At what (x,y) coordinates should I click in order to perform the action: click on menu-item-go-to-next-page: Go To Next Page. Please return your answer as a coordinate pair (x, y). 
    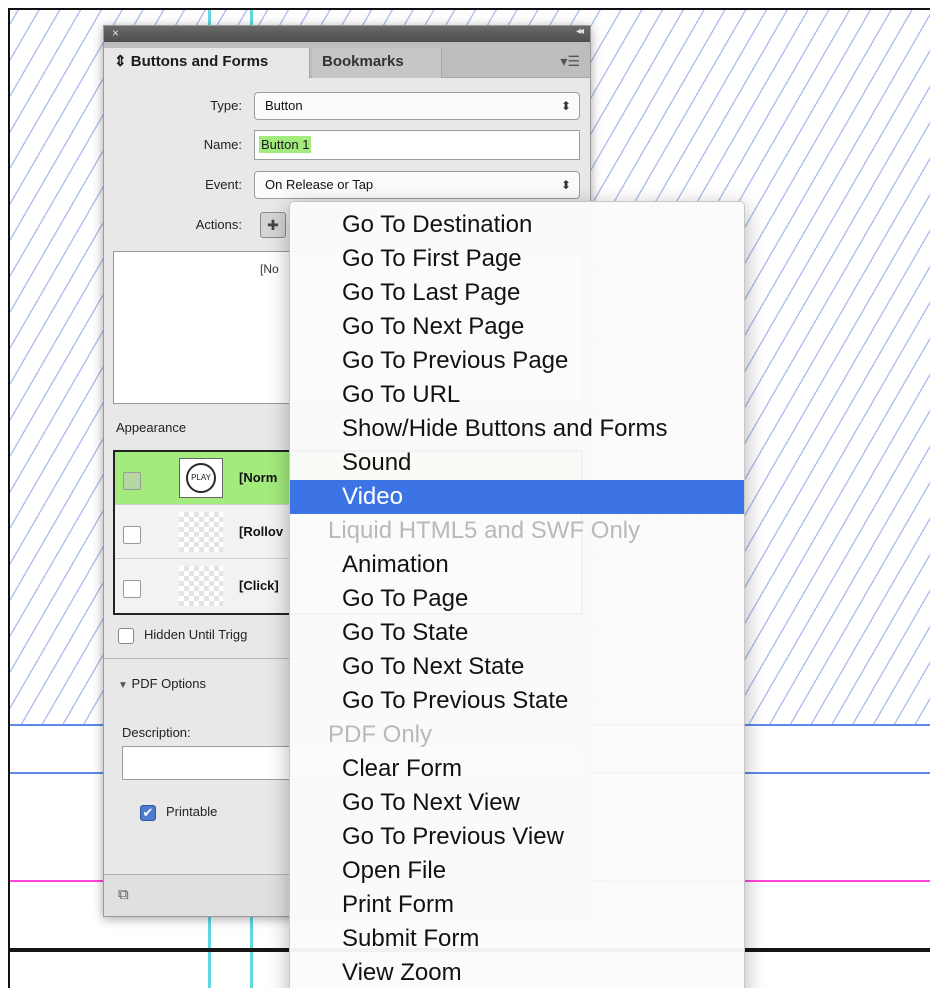
    Looking at the image, I should click on (517, 327).